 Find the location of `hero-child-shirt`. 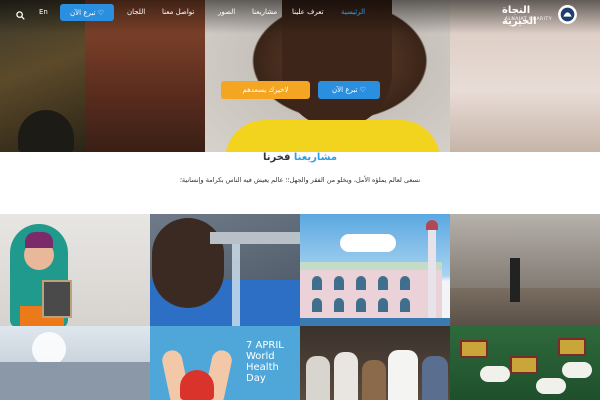

hero-child-shirt is located at coordinates (332, 136).